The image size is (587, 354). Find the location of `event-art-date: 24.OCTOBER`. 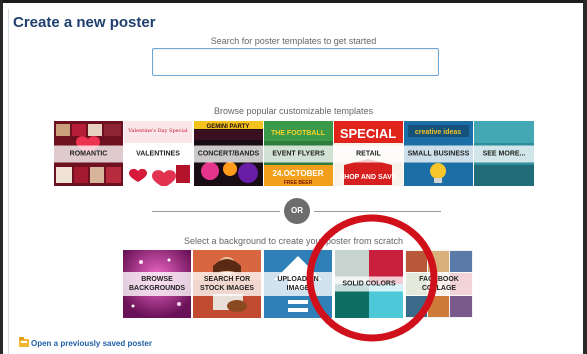

event-art-date: 24.OCTOBER is located at coordinates (298, 173).